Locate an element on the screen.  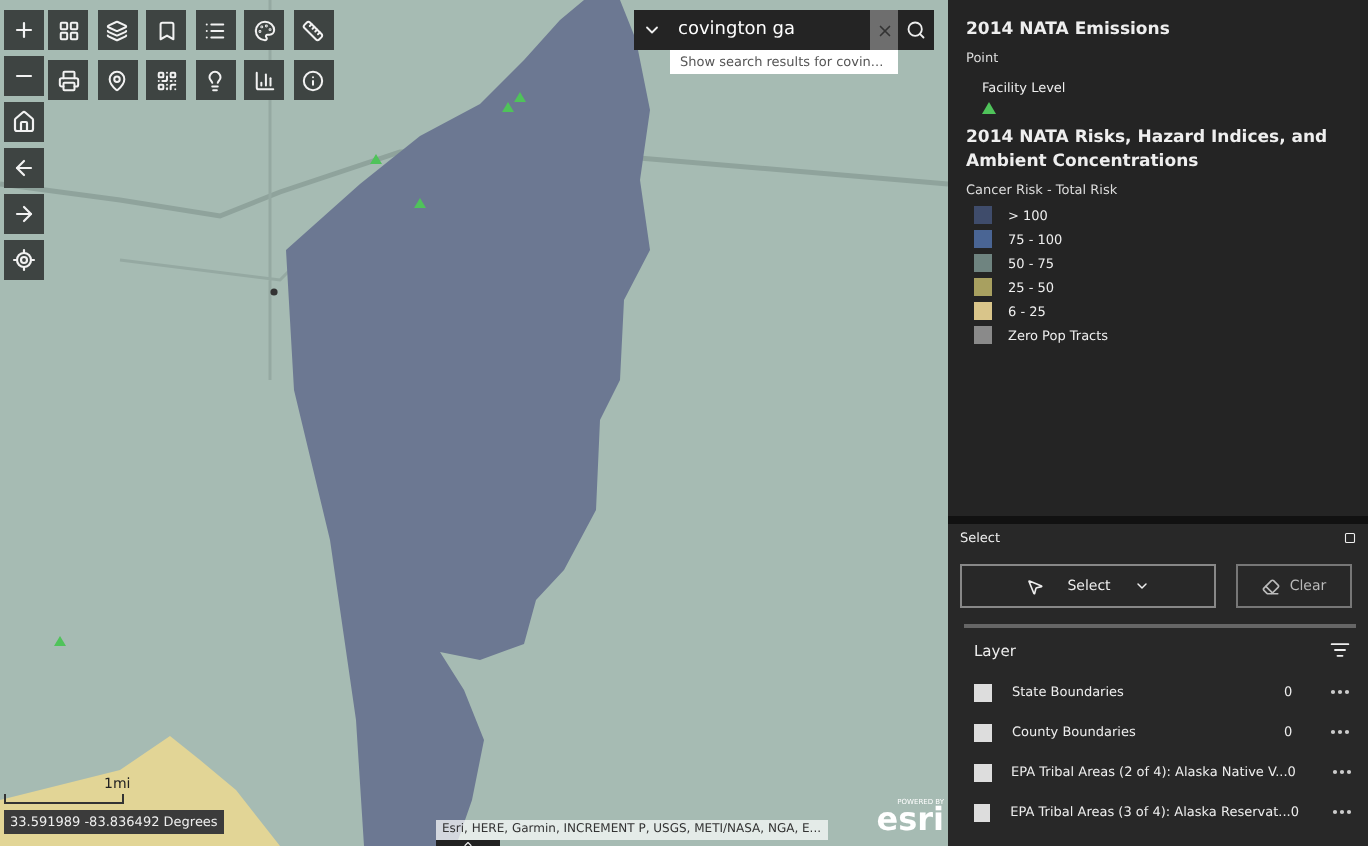
search-button is located at coordinates (916, 30).